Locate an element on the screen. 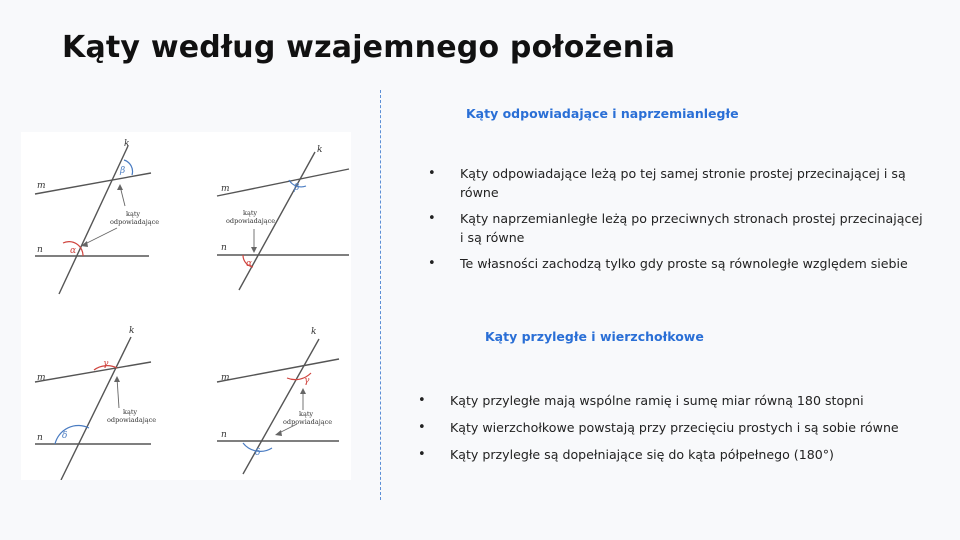 The width and height of the screenshot is (960, 540). greek-beta-1: β is located at coordinates (122, 171).